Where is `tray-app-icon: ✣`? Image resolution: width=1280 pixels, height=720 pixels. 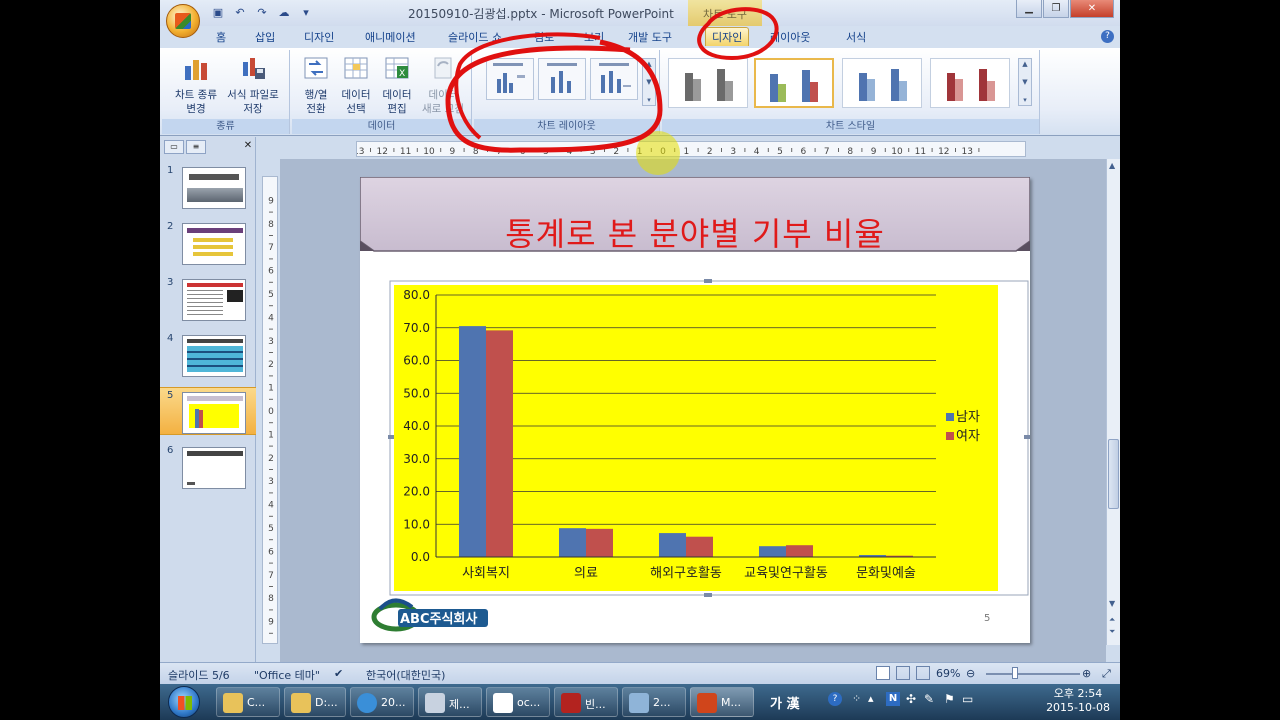
tray-app-icon: ✣ is located at coordinates (911, 699).